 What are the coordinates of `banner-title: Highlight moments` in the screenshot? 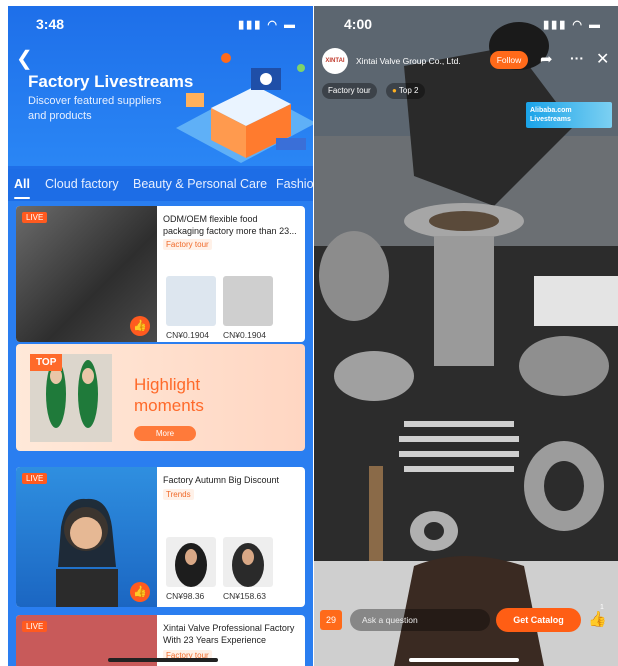 It's located at (169, 395).